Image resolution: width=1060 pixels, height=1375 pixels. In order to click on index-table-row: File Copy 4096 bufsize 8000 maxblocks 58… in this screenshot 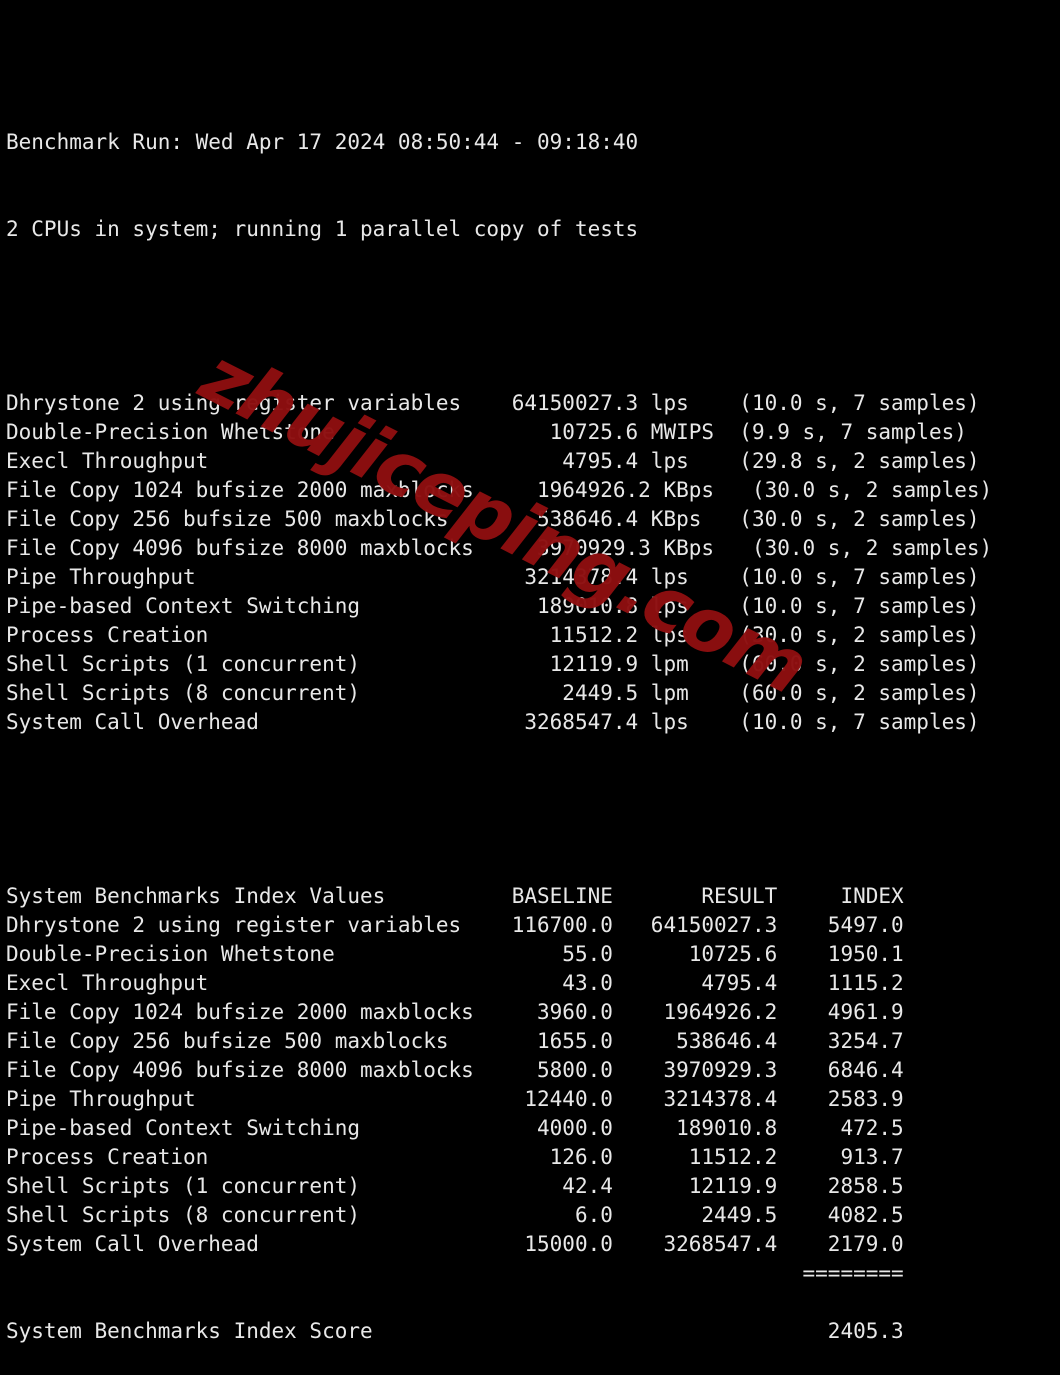, I will do `click(455, 1070)`.